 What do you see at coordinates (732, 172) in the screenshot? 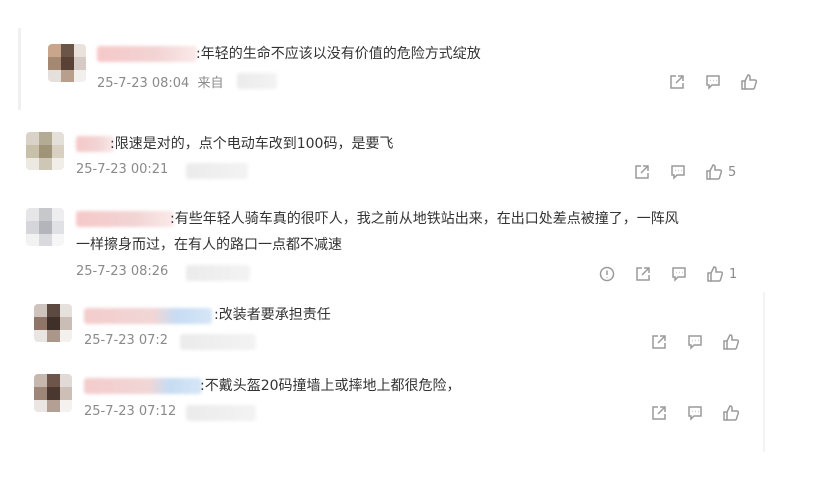
I see `like-count: 5` at bounding box center [732, 172].